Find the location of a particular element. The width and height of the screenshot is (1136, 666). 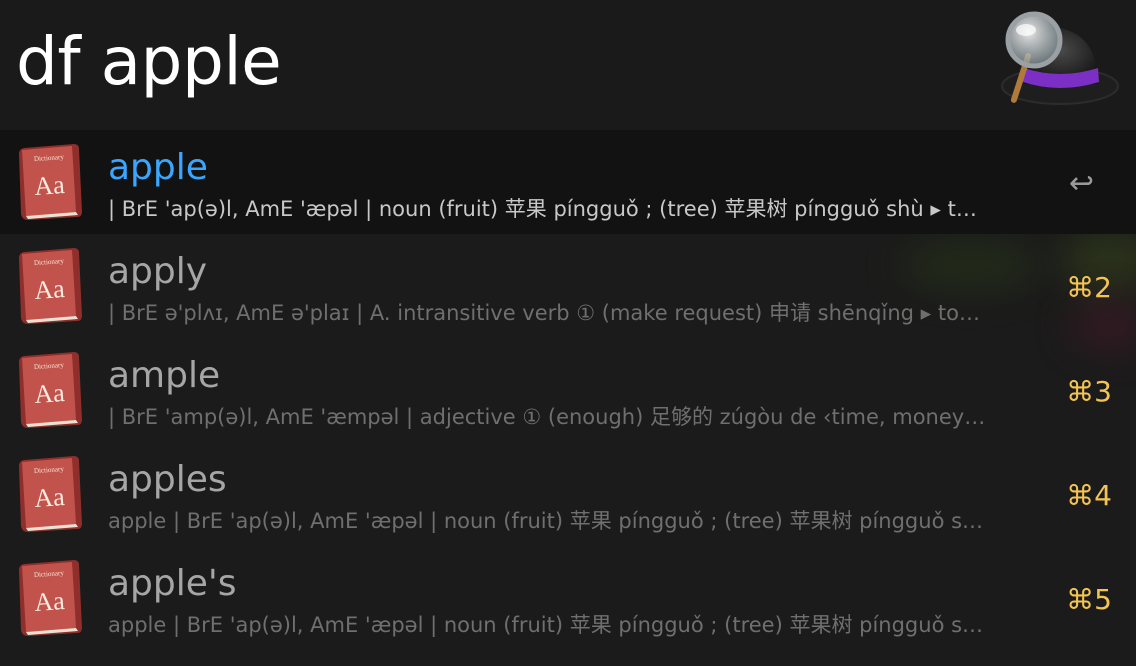

result-title: apple's is located at coordinates (172, 583).